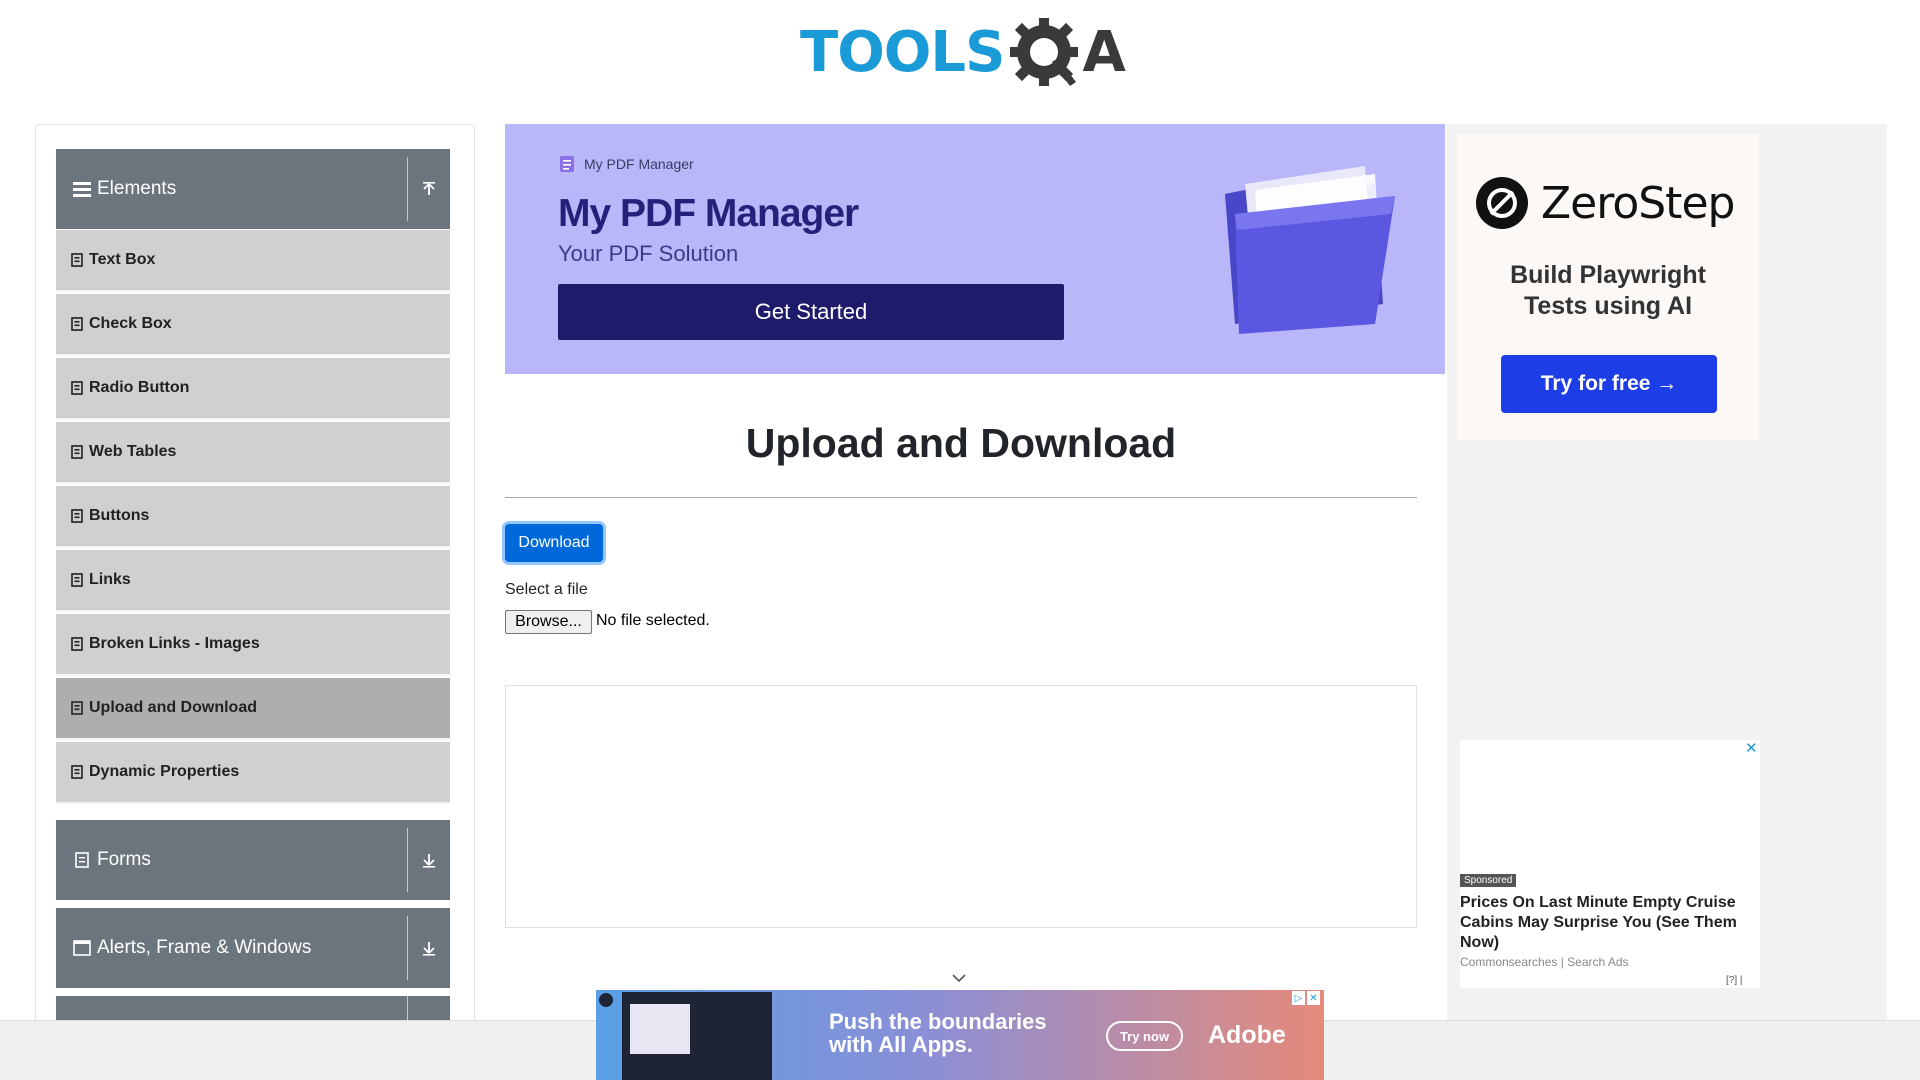 Image resolution: width=1920 pixels, height=1080 pixels. I want to click on sidebar-item-label: Check Box, so click(130, 323).